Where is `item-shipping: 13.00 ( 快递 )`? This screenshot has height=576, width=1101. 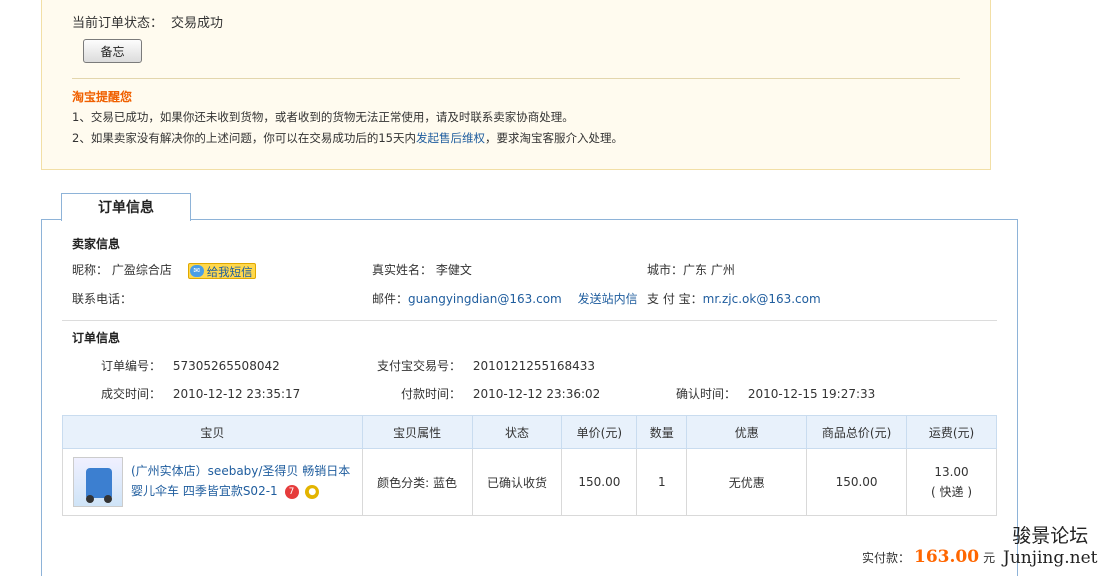 item-shipping: 13.00 ( 快递 ) is located at coordinates (951, 482).